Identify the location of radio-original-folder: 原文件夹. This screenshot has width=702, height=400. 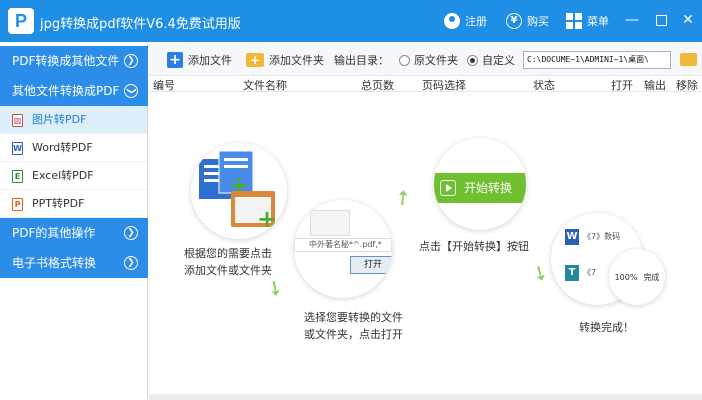
(428, 60).